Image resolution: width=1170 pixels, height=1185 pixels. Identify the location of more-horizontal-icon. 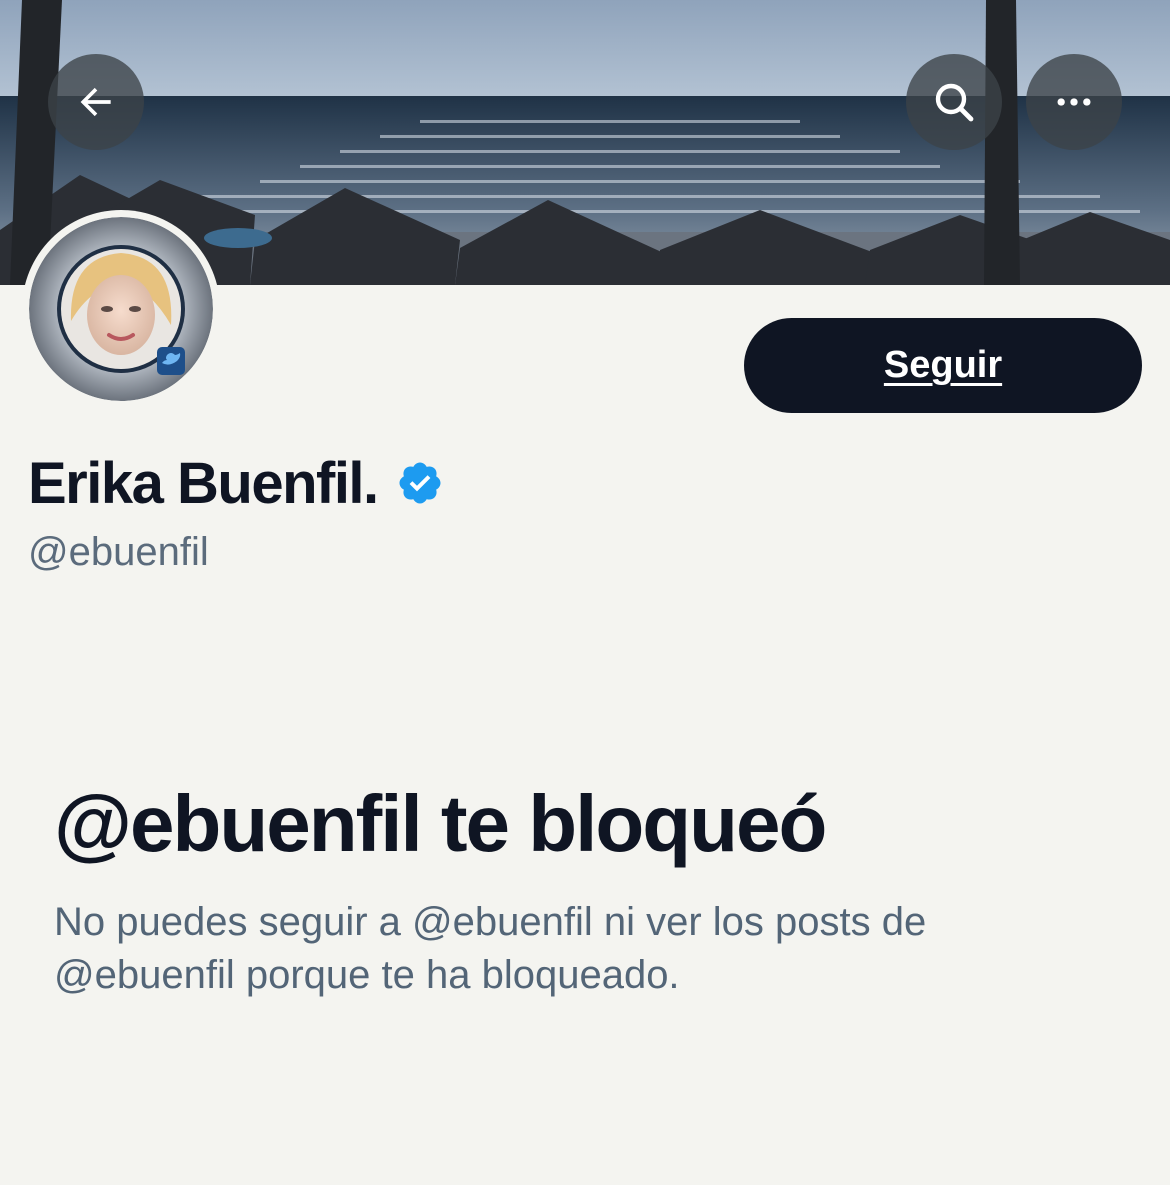
(1074, 102).